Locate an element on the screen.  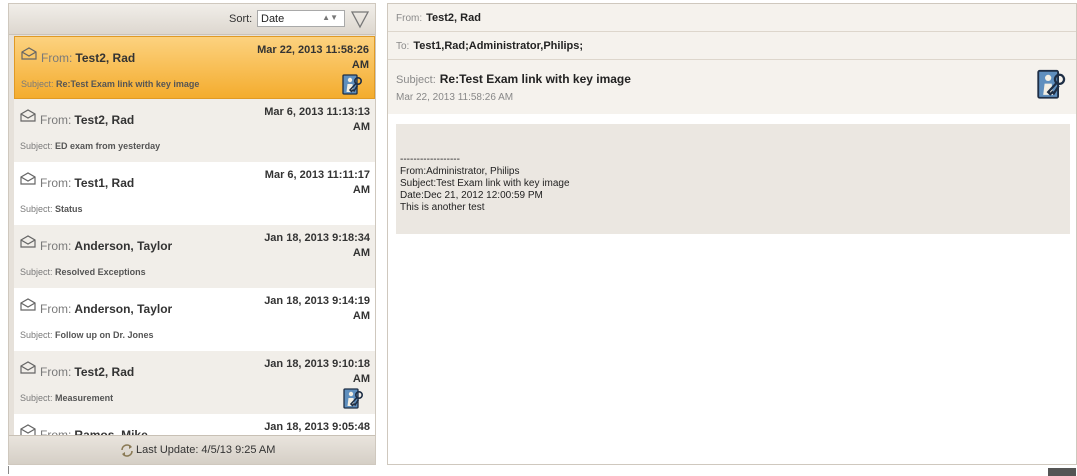
sort-toolbar: Sort: Date ▲▼ is located at coordinates (192, 19).